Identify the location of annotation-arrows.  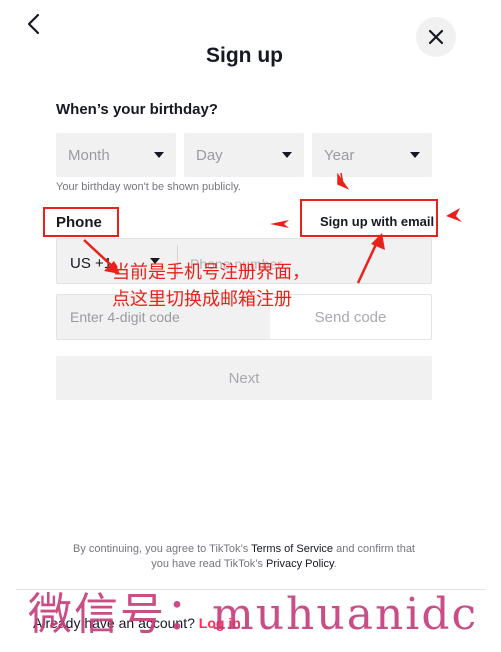
(272, 228).